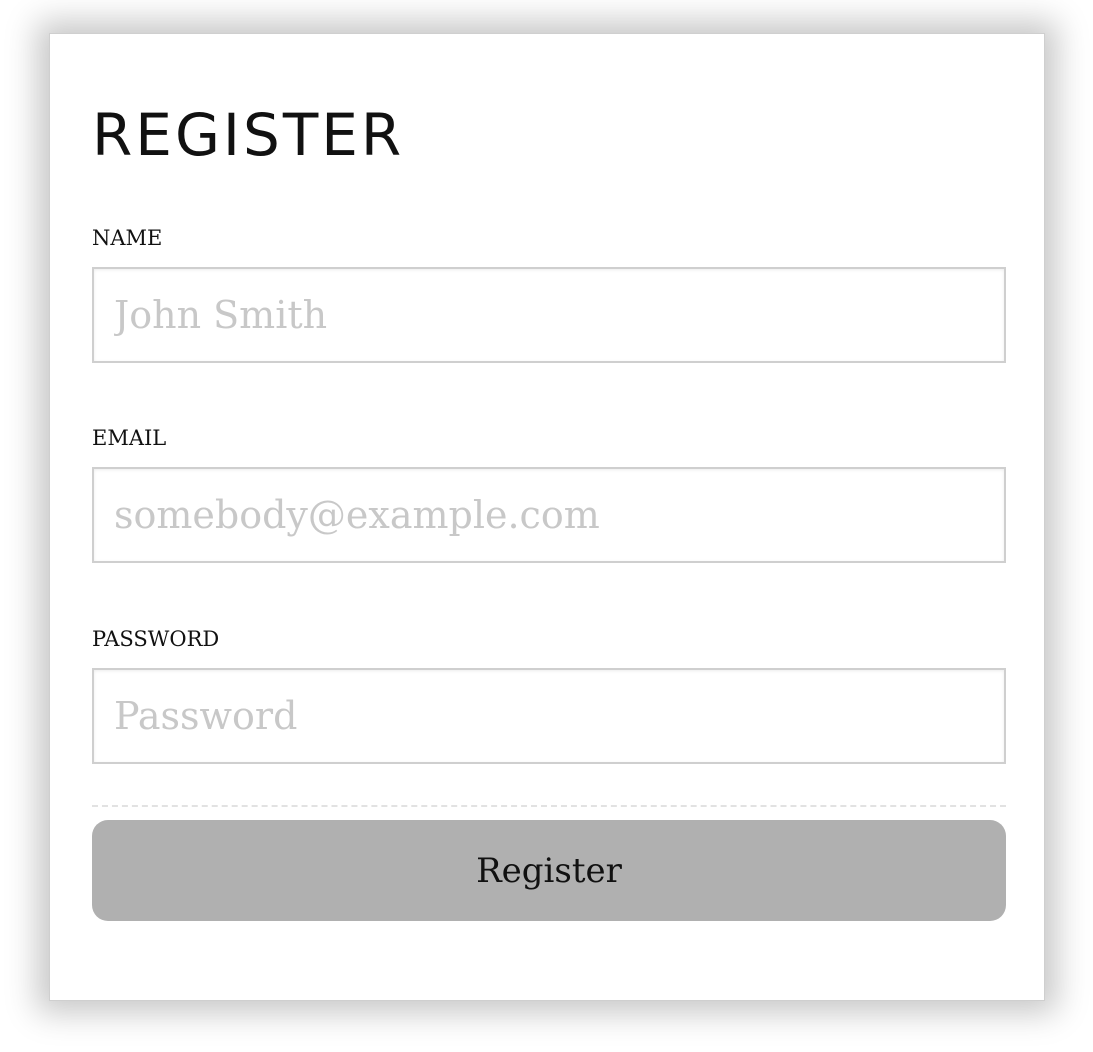 The image size is (1093, 1052). What do you see at coordinates (549, 870) in the screenshot?
I see `register-button: Register` at bounding box center [549, 870].